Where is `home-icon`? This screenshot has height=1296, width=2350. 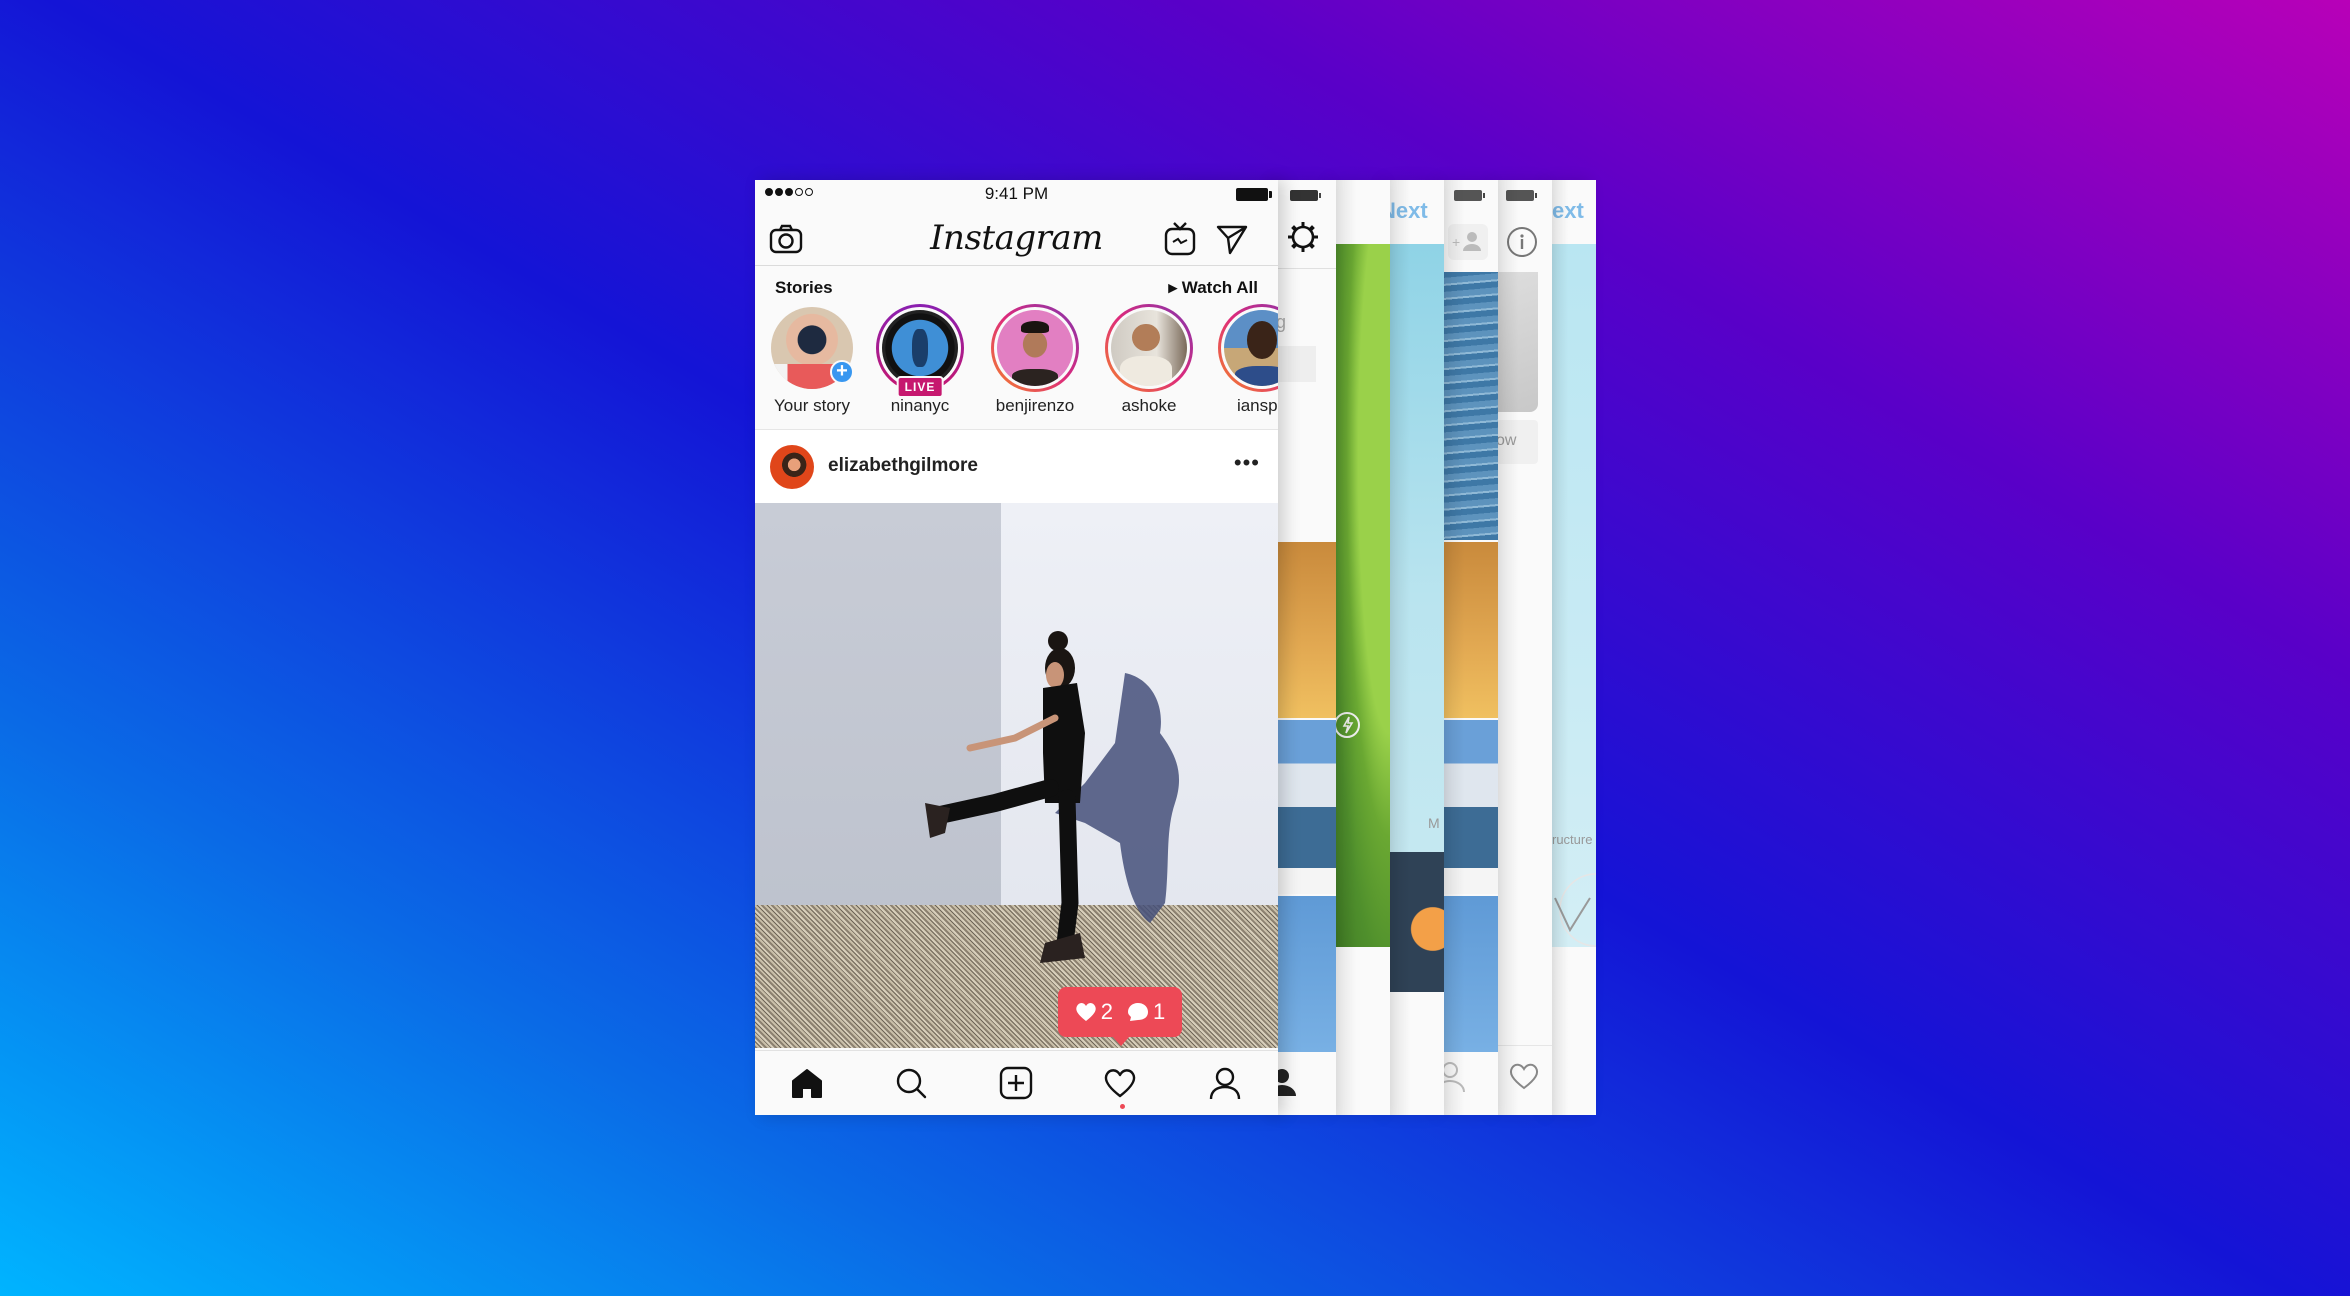
home-icon is located at coordinates (807, 1083).